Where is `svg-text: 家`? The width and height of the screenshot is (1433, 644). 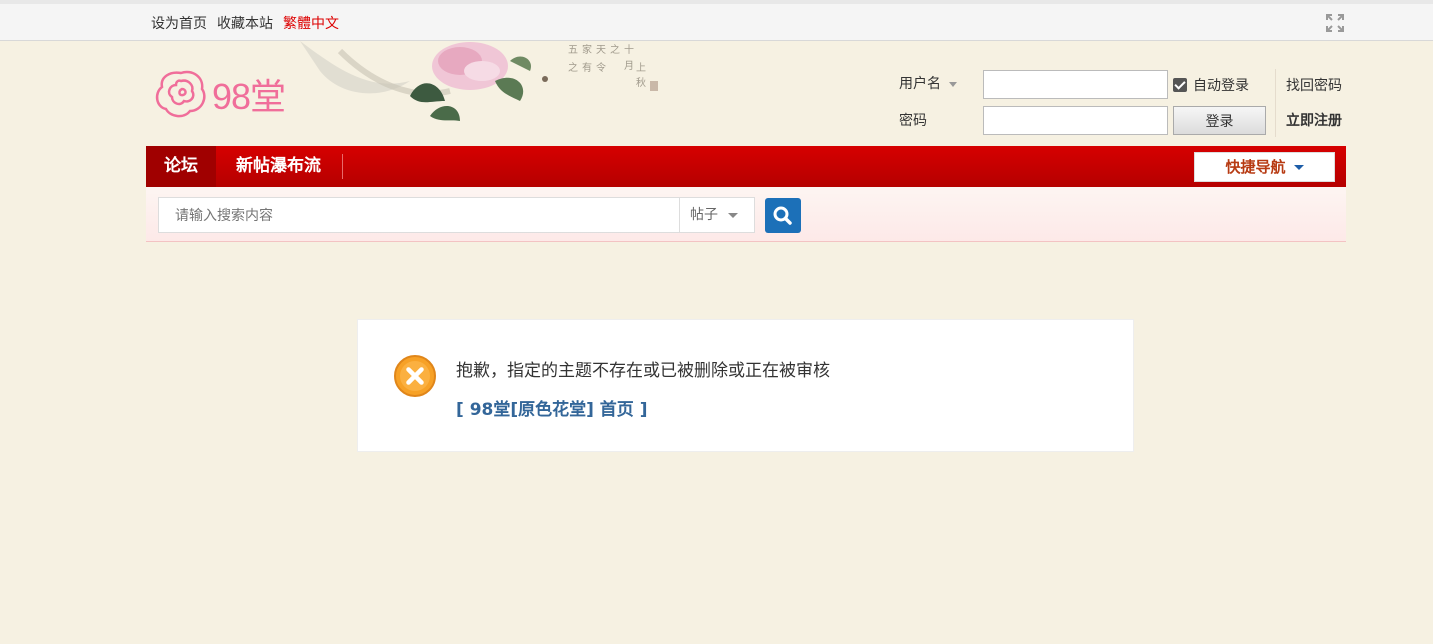
svg-text: 家 is located at coordinates (587, 49).